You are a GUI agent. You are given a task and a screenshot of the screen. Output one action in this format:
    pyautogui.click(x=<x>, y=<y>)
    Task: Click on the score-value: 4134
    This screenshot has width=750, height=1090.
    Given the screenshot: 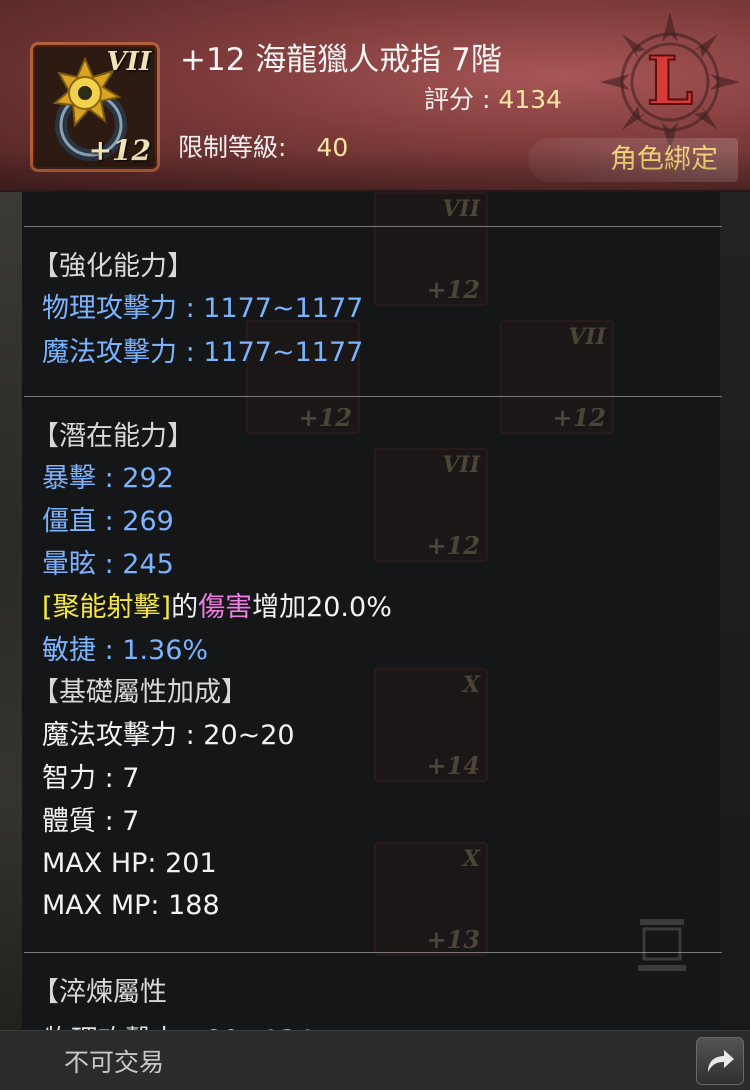 What is the action you would take?
    pyautogui.click(x=530, y=99)
    